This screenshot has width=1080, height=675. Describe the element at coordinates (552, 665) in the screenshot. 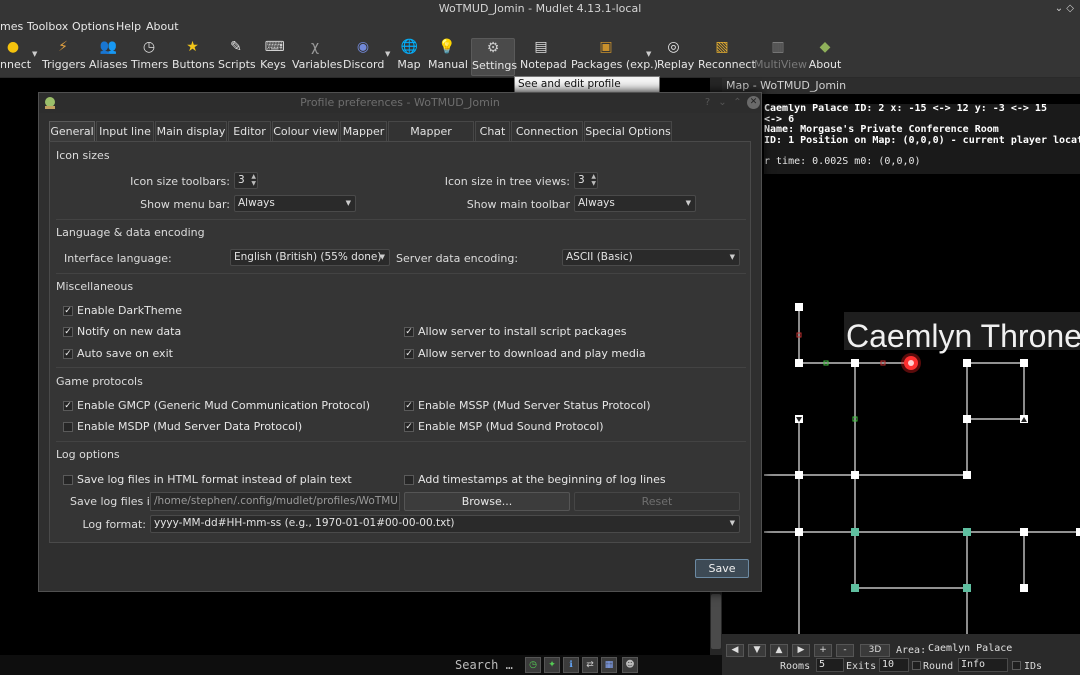

I see `record-icon: ✦` at that location.